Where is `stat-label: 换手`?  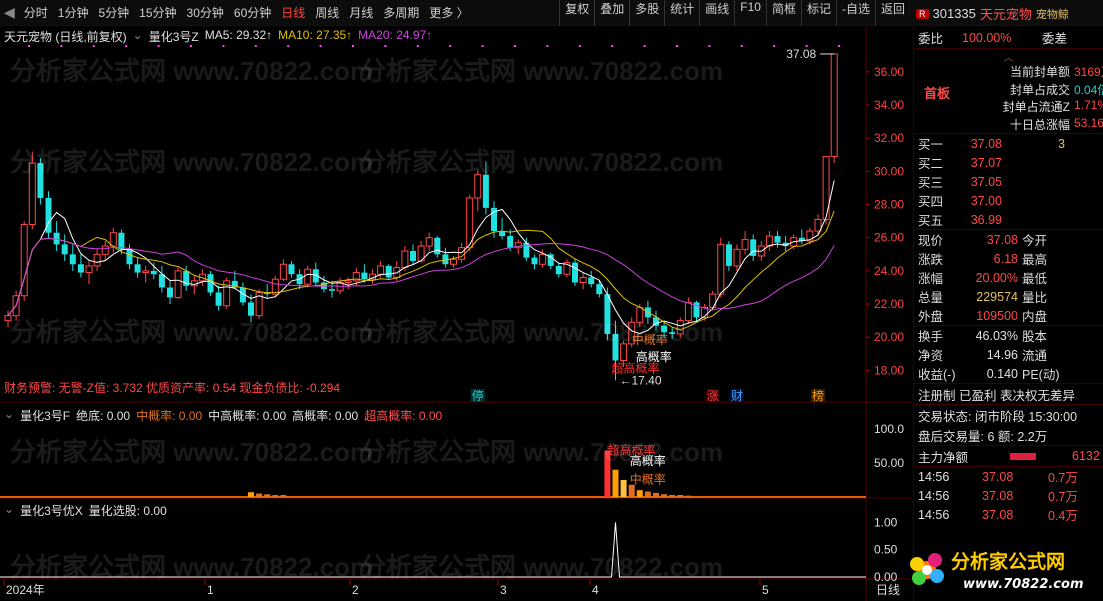
stat-label: 换手 is located at coordinates (931, 337).